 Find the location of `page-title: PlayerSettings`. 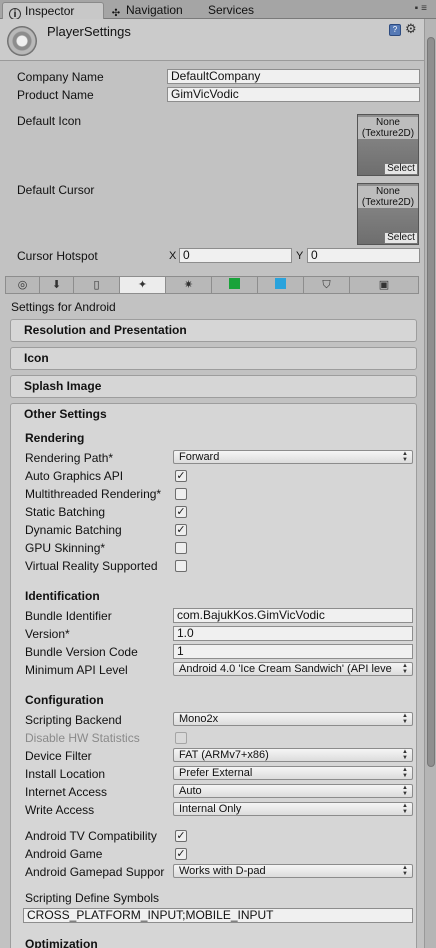

page-title: PlayerSettings is located at coordinates (89, 31).